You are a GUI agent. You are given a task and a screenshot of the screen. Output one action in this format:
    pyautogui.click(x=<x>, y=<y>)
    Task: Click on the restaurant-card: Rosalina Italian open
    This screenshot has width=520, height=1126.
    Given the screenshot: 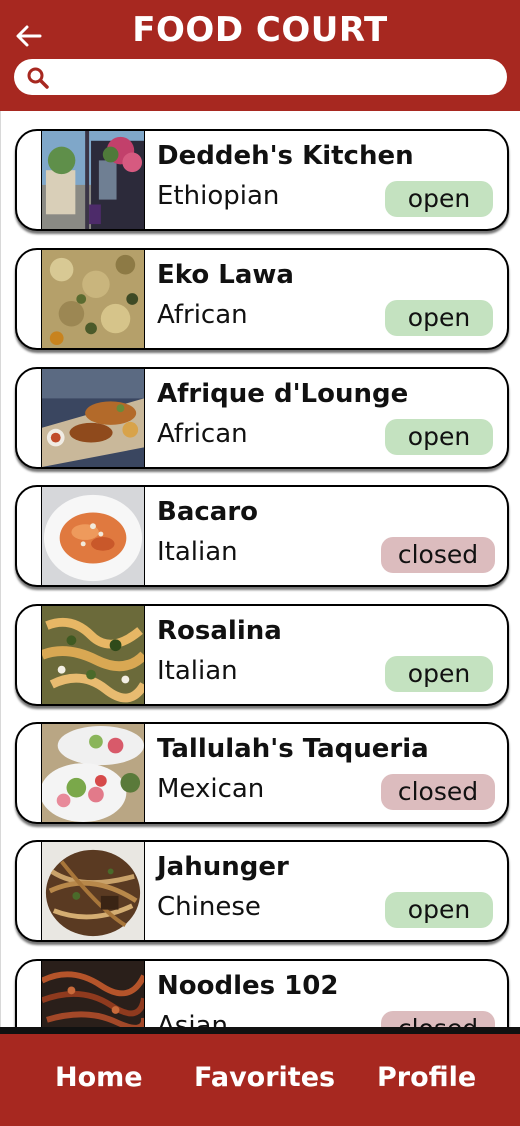 What is the action you would take?
    pyautogui.click(x=262, y=655)
    